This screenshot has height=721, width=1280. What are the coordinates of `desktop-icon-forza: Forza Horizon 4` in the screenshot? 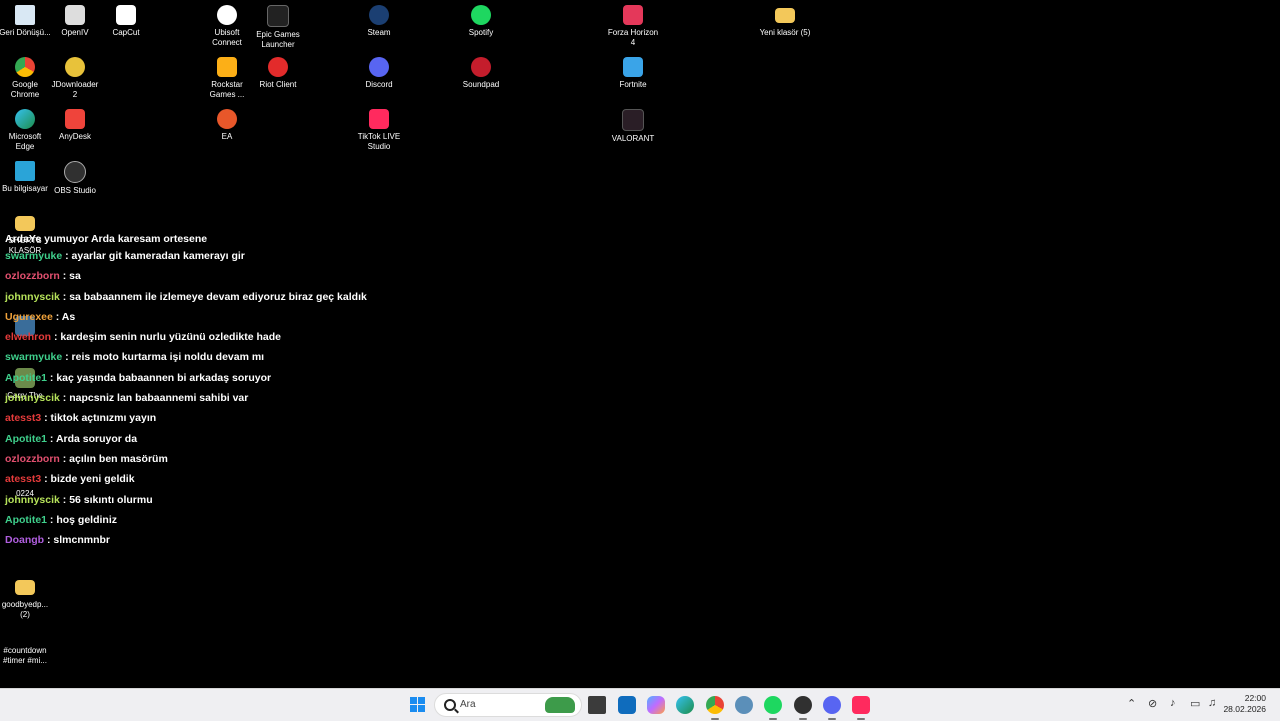 It's located at (633, 26).